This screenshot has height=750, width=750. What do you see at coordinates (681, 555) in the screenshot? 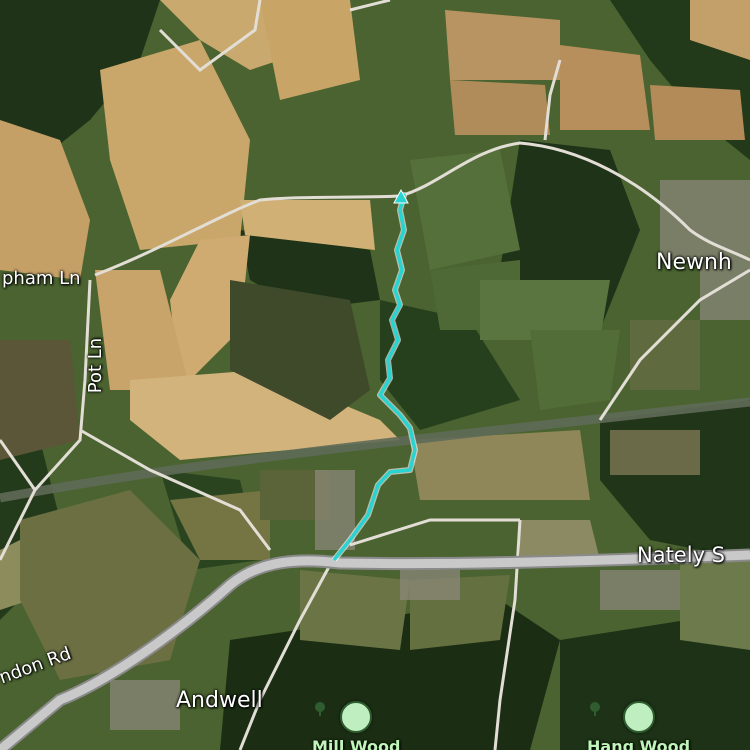
I see `road-label-nately-s: Nately S` at bounding box center [681, 555].